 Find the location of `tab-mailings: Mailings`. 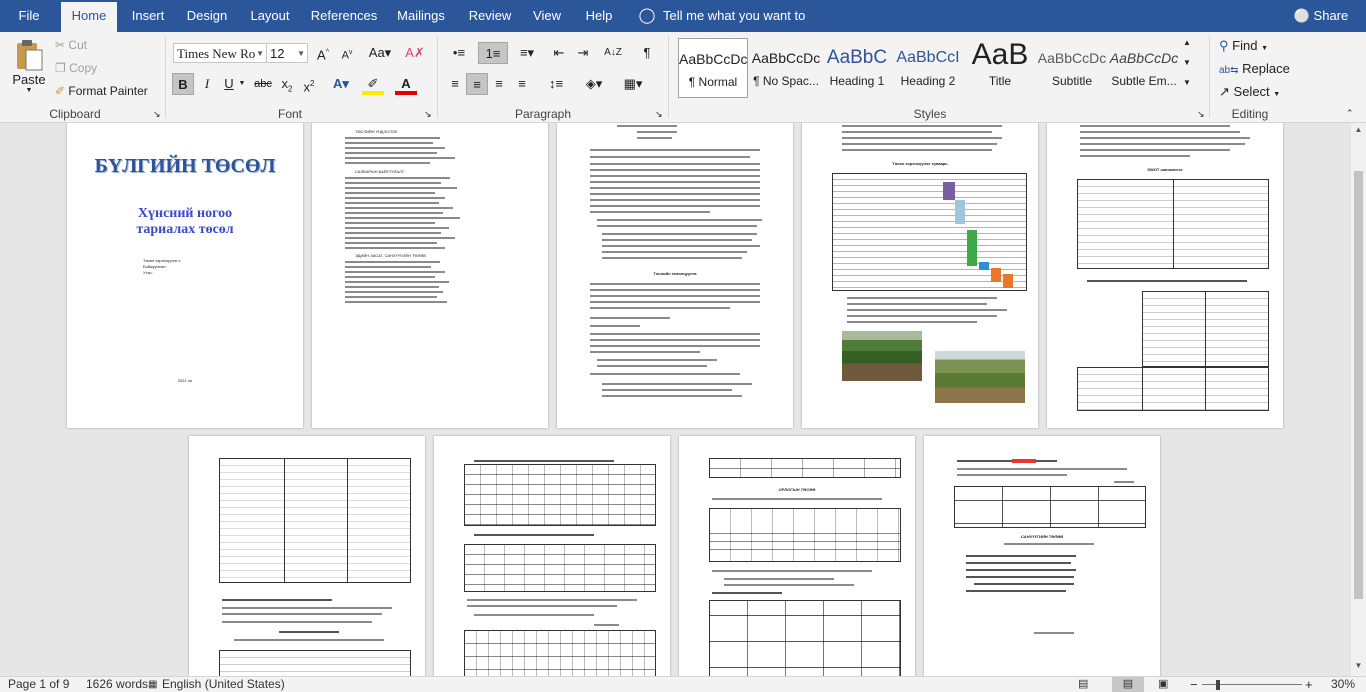

tab-mailings: Mailings is located at coordinates (421, 16).